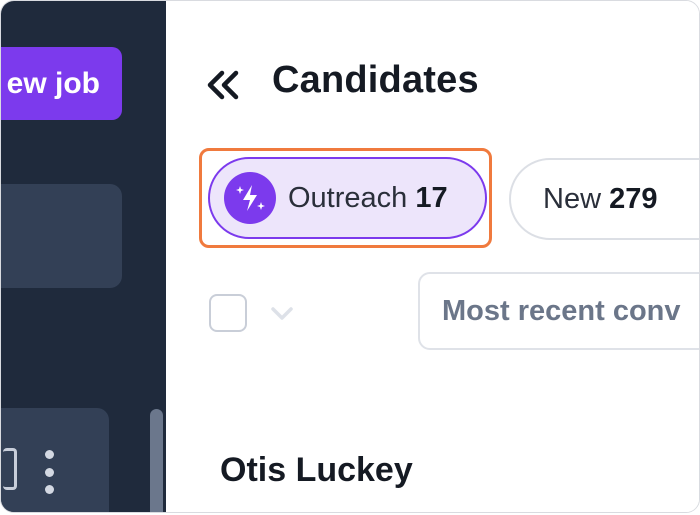 This screenshot has width=700, height=515. I want to click on sort-select-value: Most recent conv, so click(561, 310).